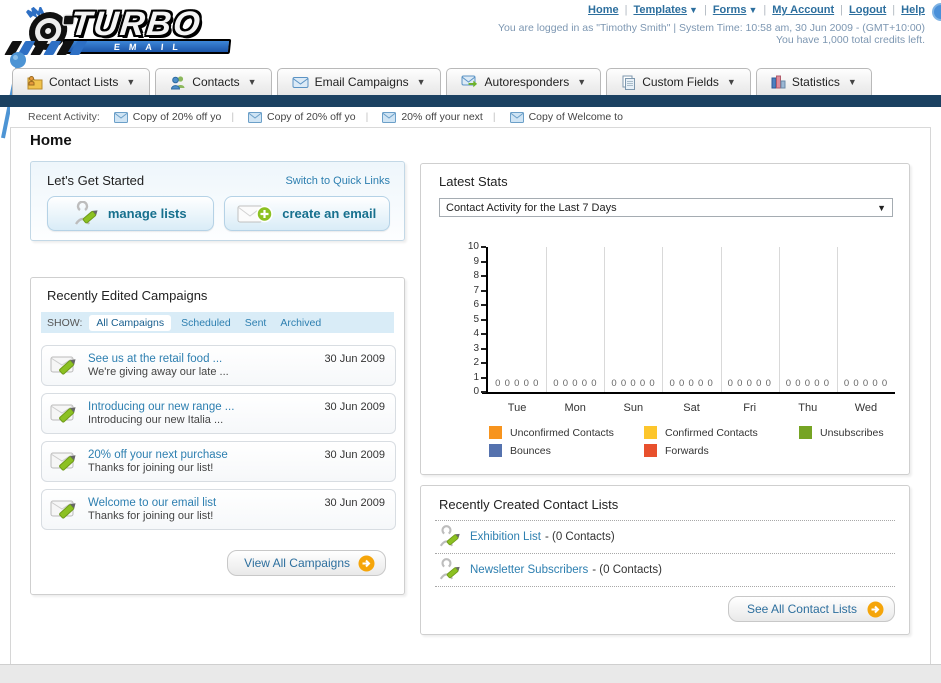 This screenshot has height=683, width=941. Describe the element at coordinates (665, 570) in the screenshot. I see `contact-list-row: Newsletter Subscribers - (0 Contacts)` at that location.